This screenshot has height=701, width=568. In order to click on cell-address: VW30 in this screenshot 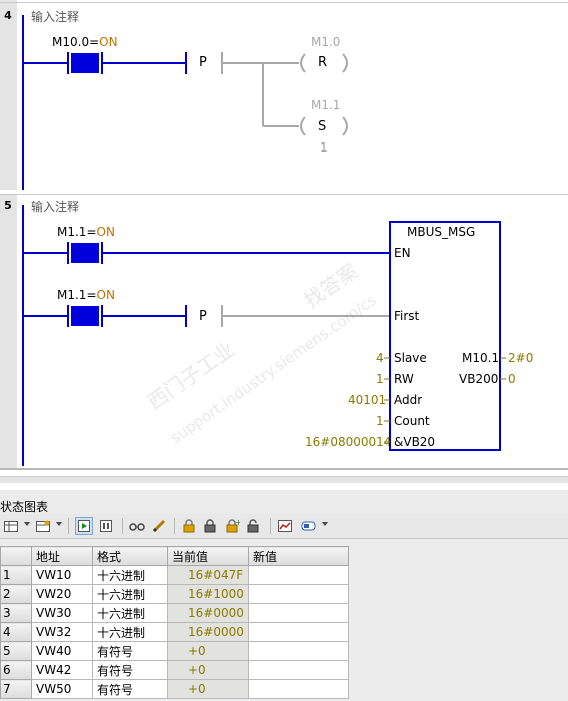, I will do `click(62, 613)`.